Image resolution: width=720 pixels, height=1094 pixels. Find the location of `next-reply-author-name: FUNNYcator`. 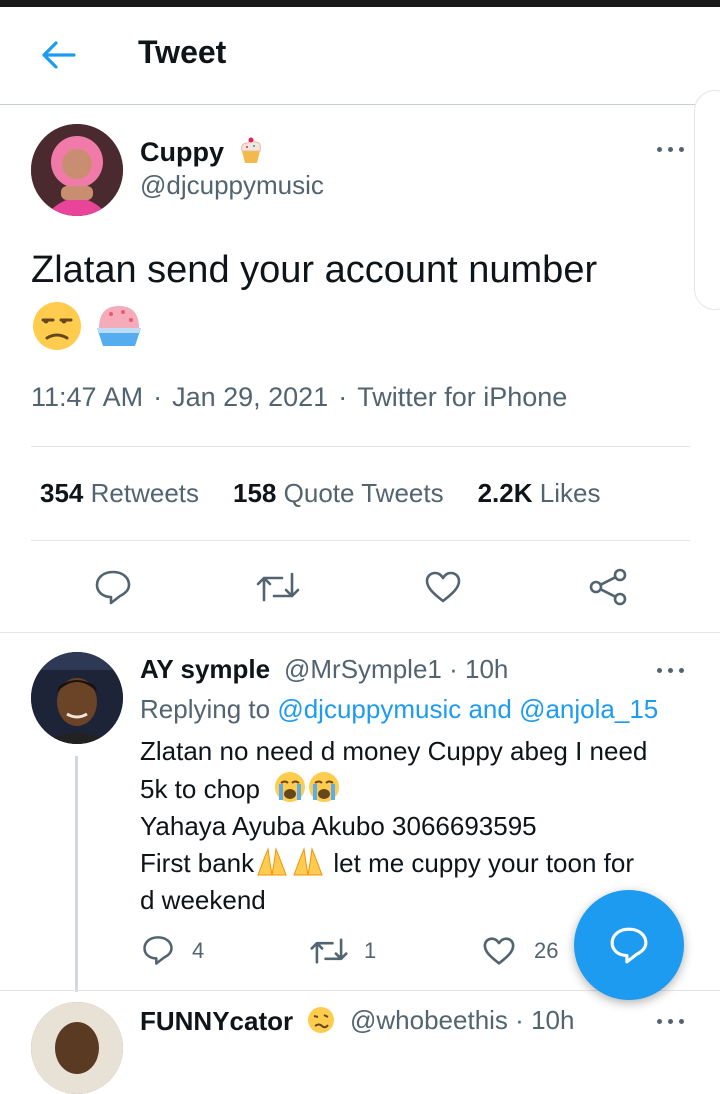

next-reply-author-name: FUNNYcator is located at coordinates (238, 1021).